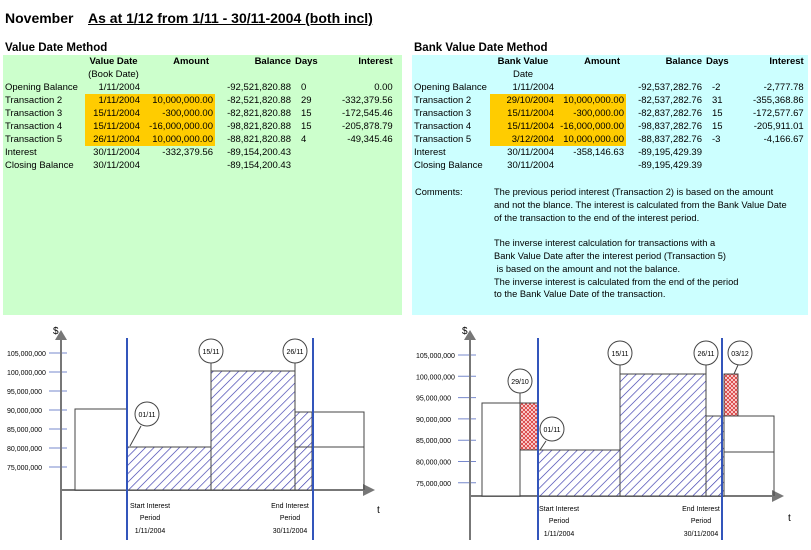 The width and height of the screenshot is (811, 550). Describe the element at coordinates (433, 399) in the screenshot. I see `y-tick-label: 95,000,000` at that location.